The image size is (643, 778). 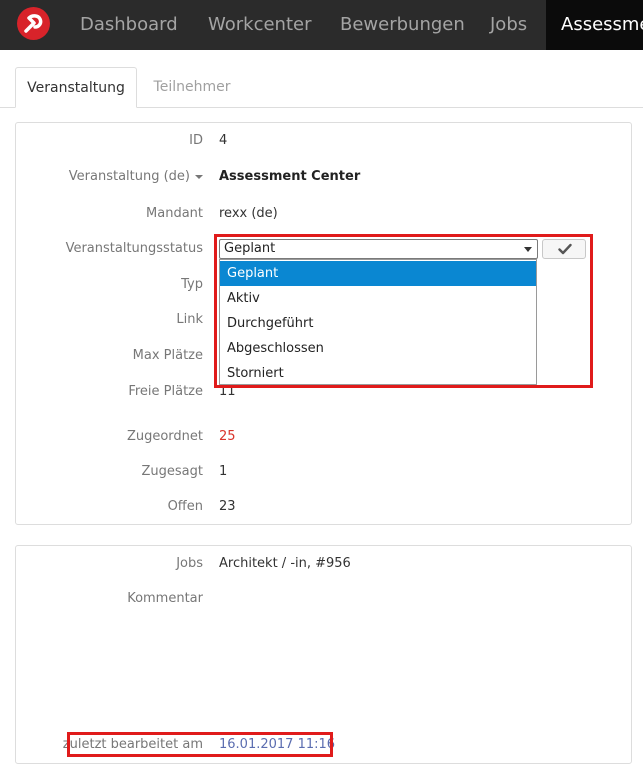 What do you see at coordinates (185, 506) in the screenshot?
I see `open-label: Offen` at bounding box center [185, 506].